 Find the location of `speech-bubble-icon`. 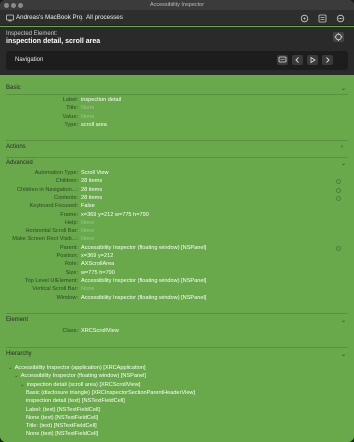

speech-bubble-icon is located at coordinates (282, 59).